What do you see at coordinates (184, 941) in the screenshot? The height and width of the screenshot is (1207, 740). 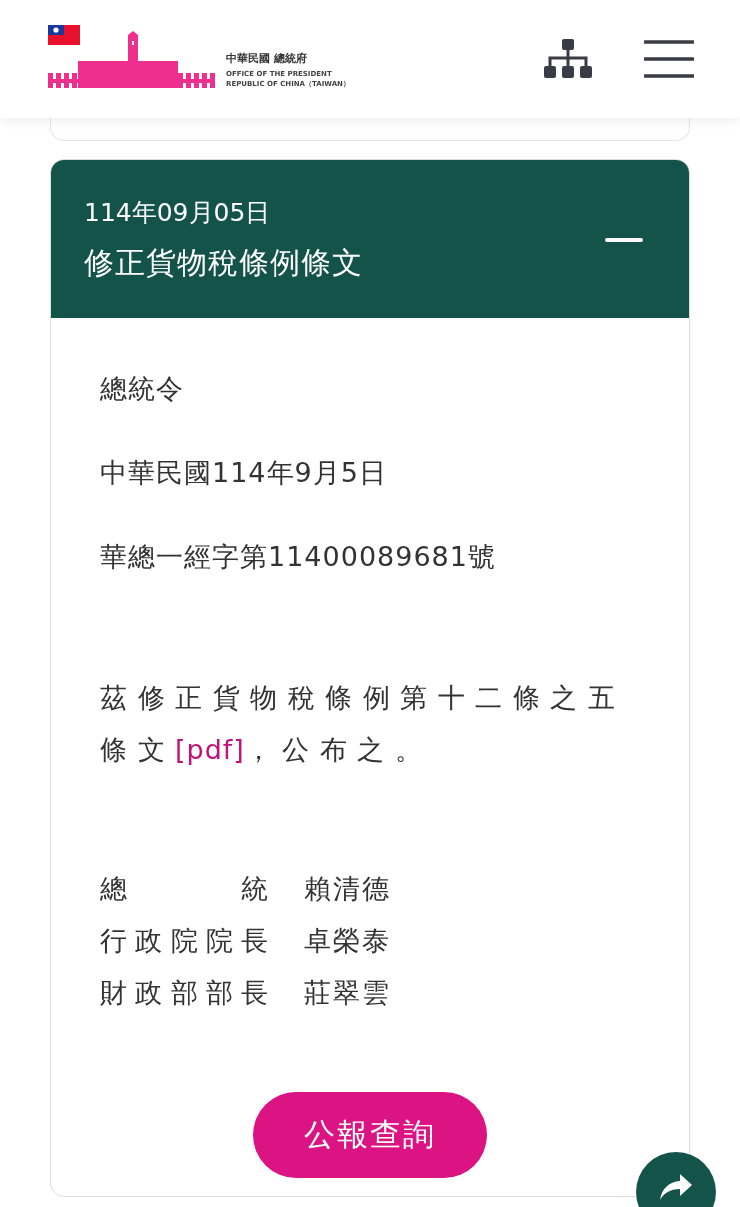 I see `signatory-title: 行政院院長` at bounding box center [184, 941].